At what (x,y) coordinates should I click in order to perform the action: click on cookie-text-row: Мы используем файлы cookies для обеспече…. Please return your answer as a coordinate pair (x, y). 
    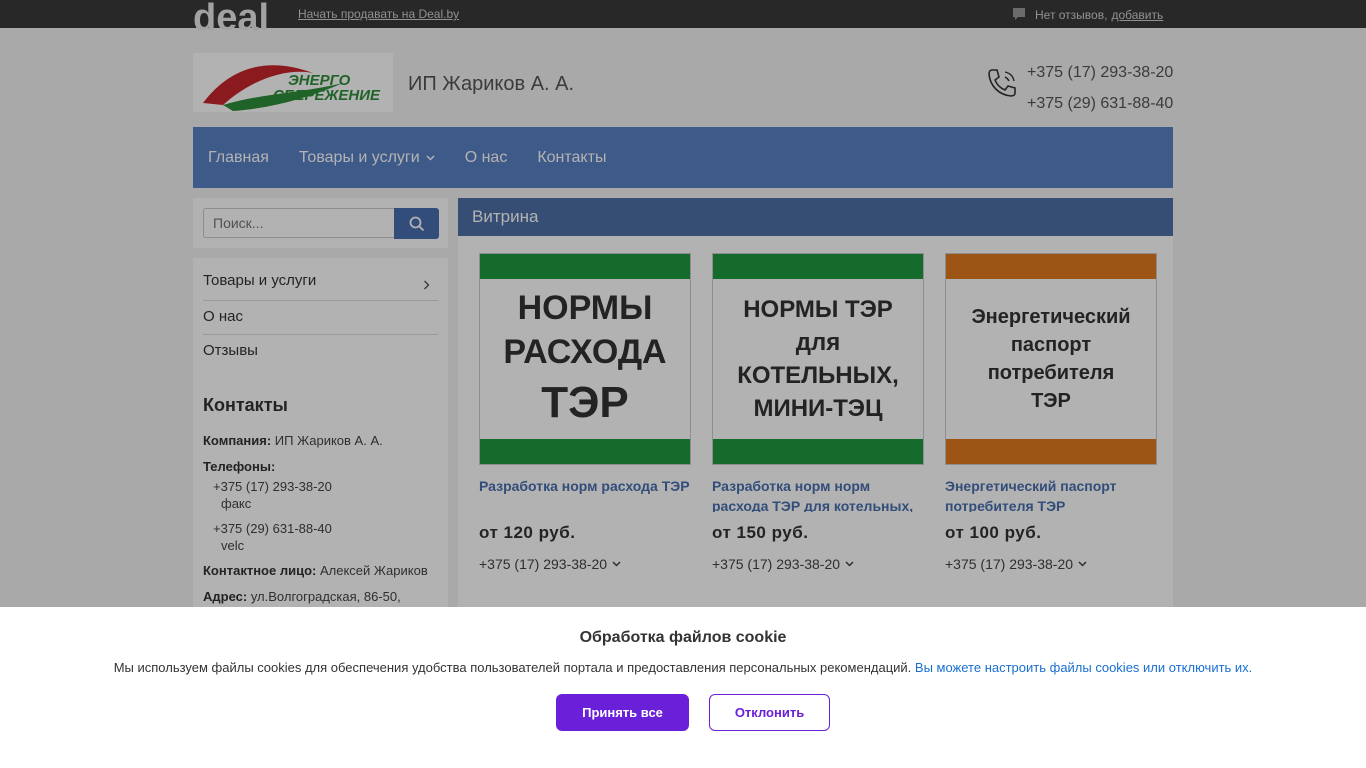
    Looking at the image, I should click on (683, 667).